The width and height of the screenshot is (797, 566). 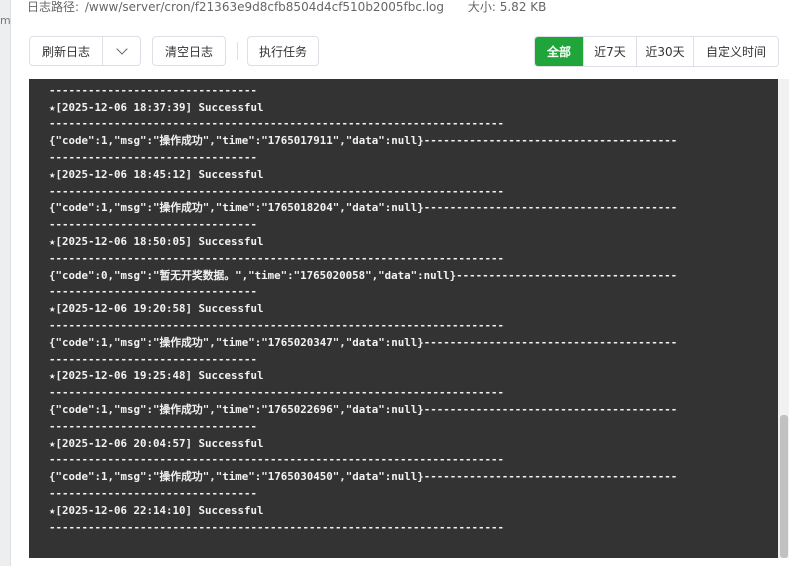 What do you see at coordinates (156, 107) in the screenshot?
I see `log-line: ★[2025-12-06 18:37:39] Successful` at bounding box center [156, 107].